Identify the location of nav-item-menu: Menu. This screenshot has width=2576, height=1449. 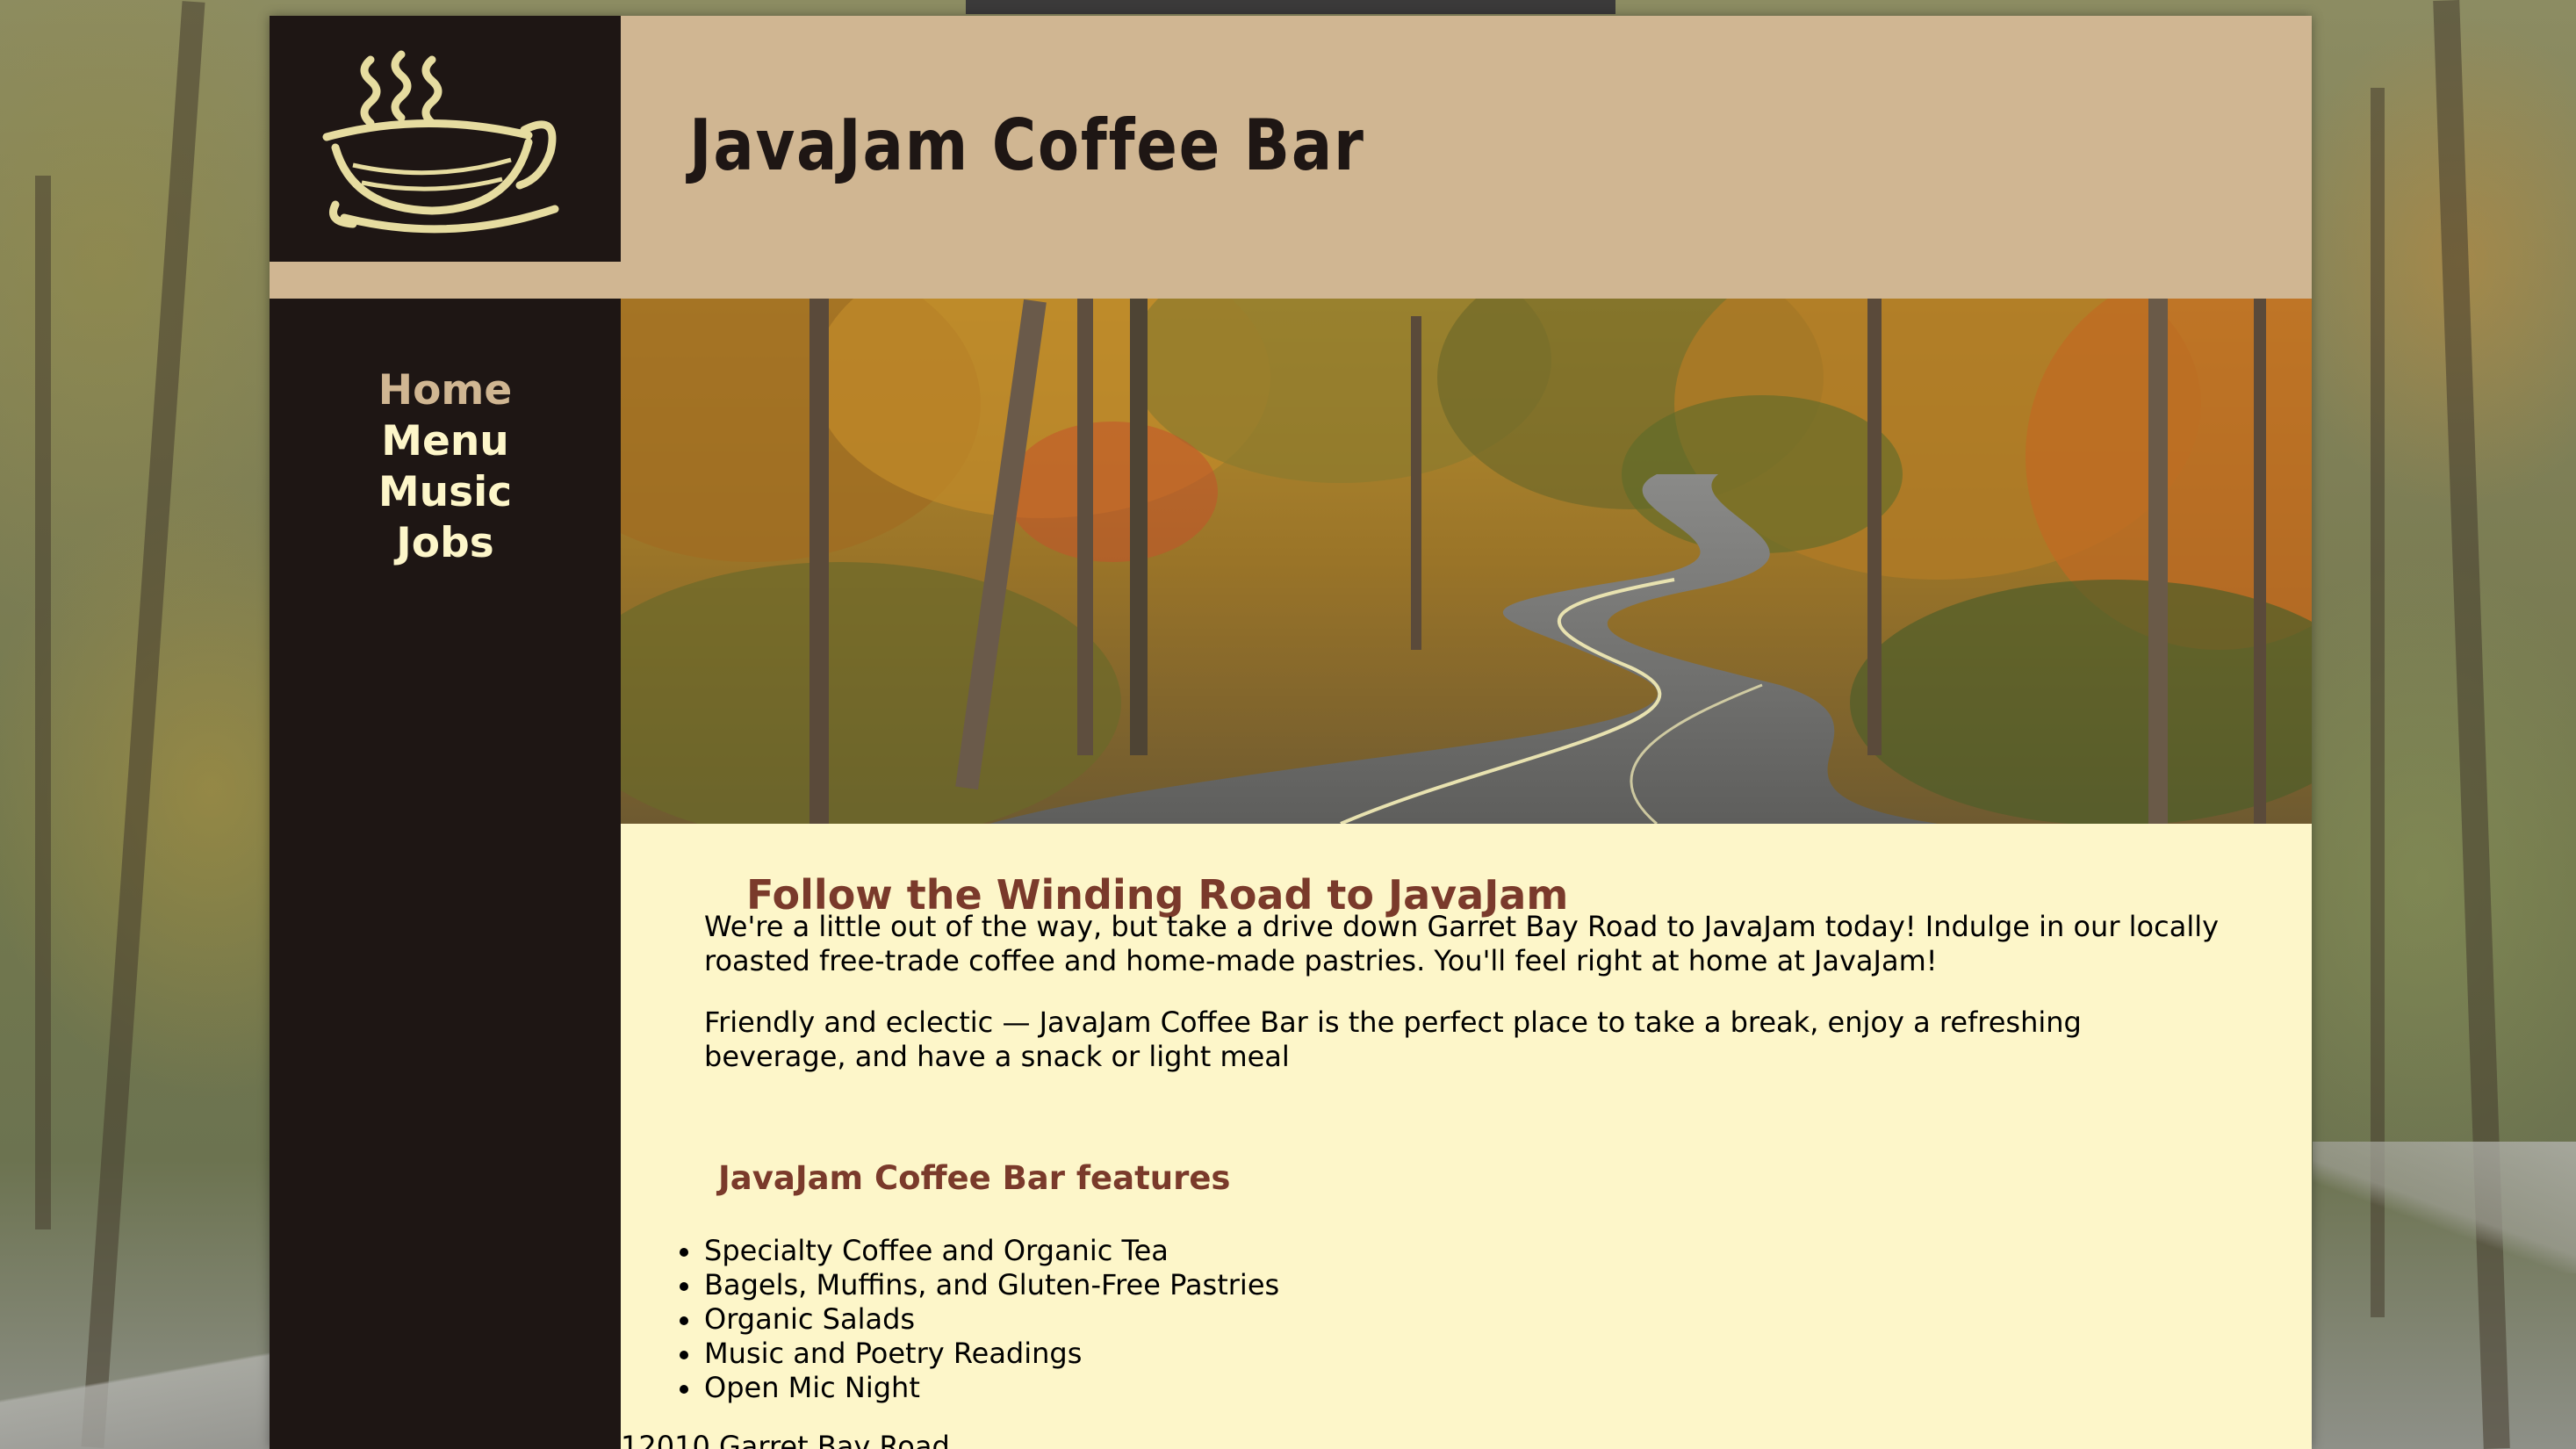
(445, 441).